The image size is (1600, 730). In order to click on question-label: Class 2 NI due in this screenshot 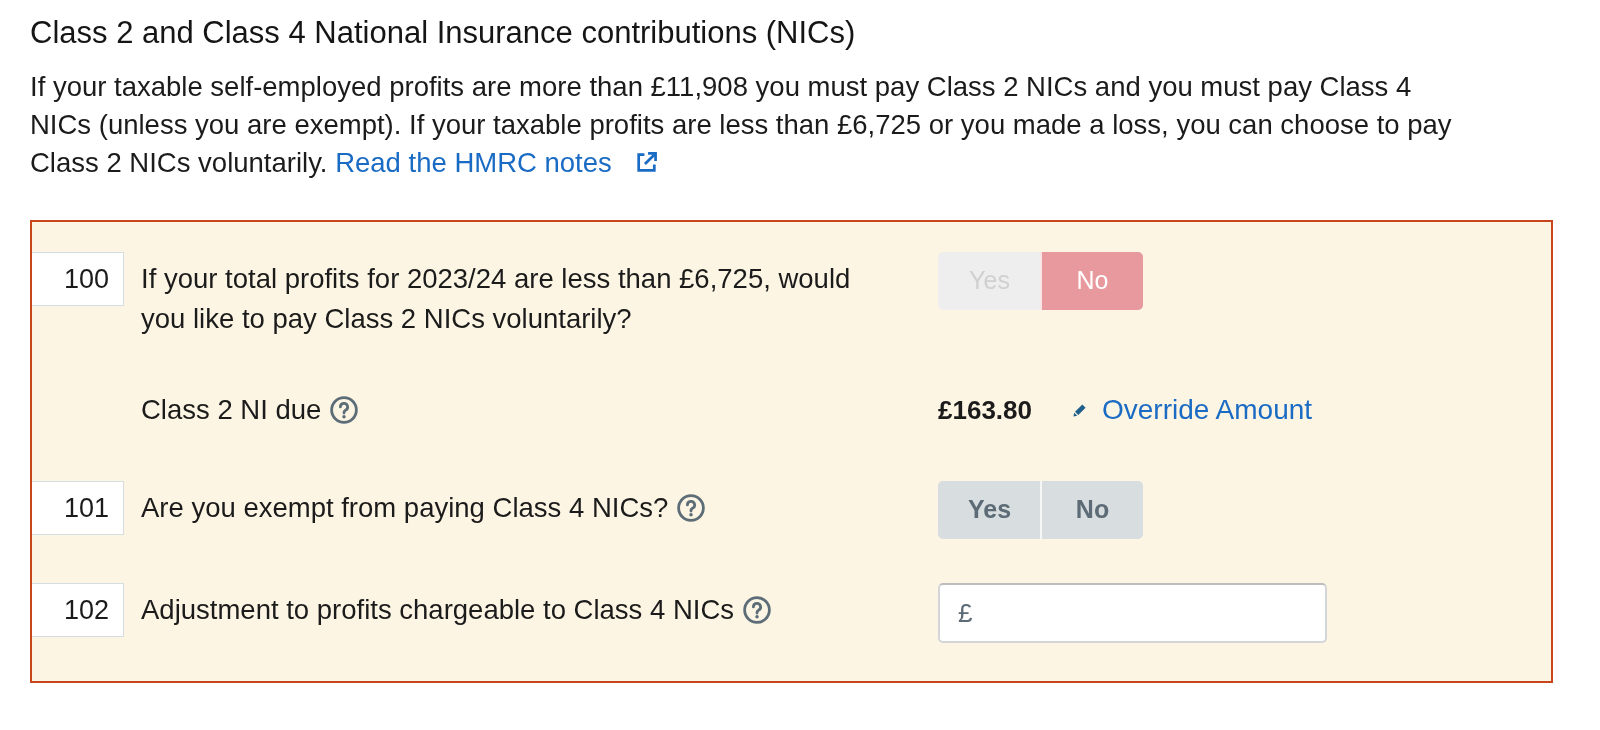, I will do `click(231, 409)`.